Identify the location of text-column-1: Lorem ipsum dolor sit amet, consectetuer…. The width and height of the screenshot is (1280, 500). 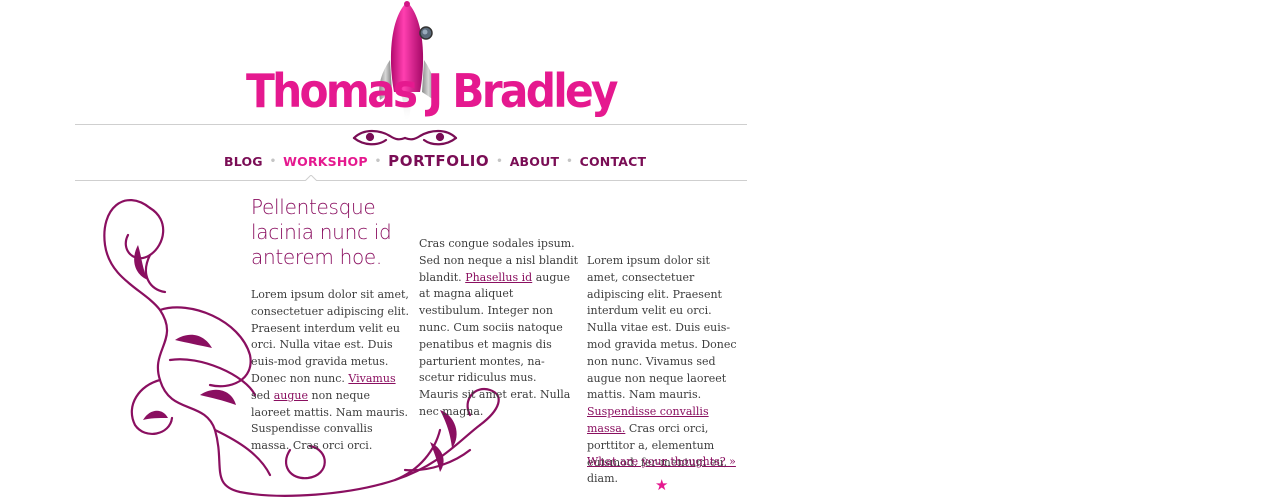
(331, 371).